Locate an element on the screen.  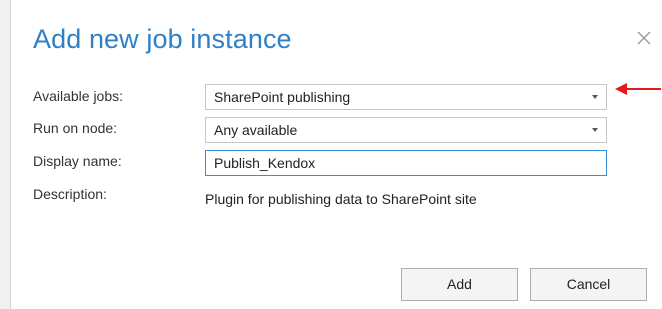
red-arrow-icon is located at coordinates (638, 89).